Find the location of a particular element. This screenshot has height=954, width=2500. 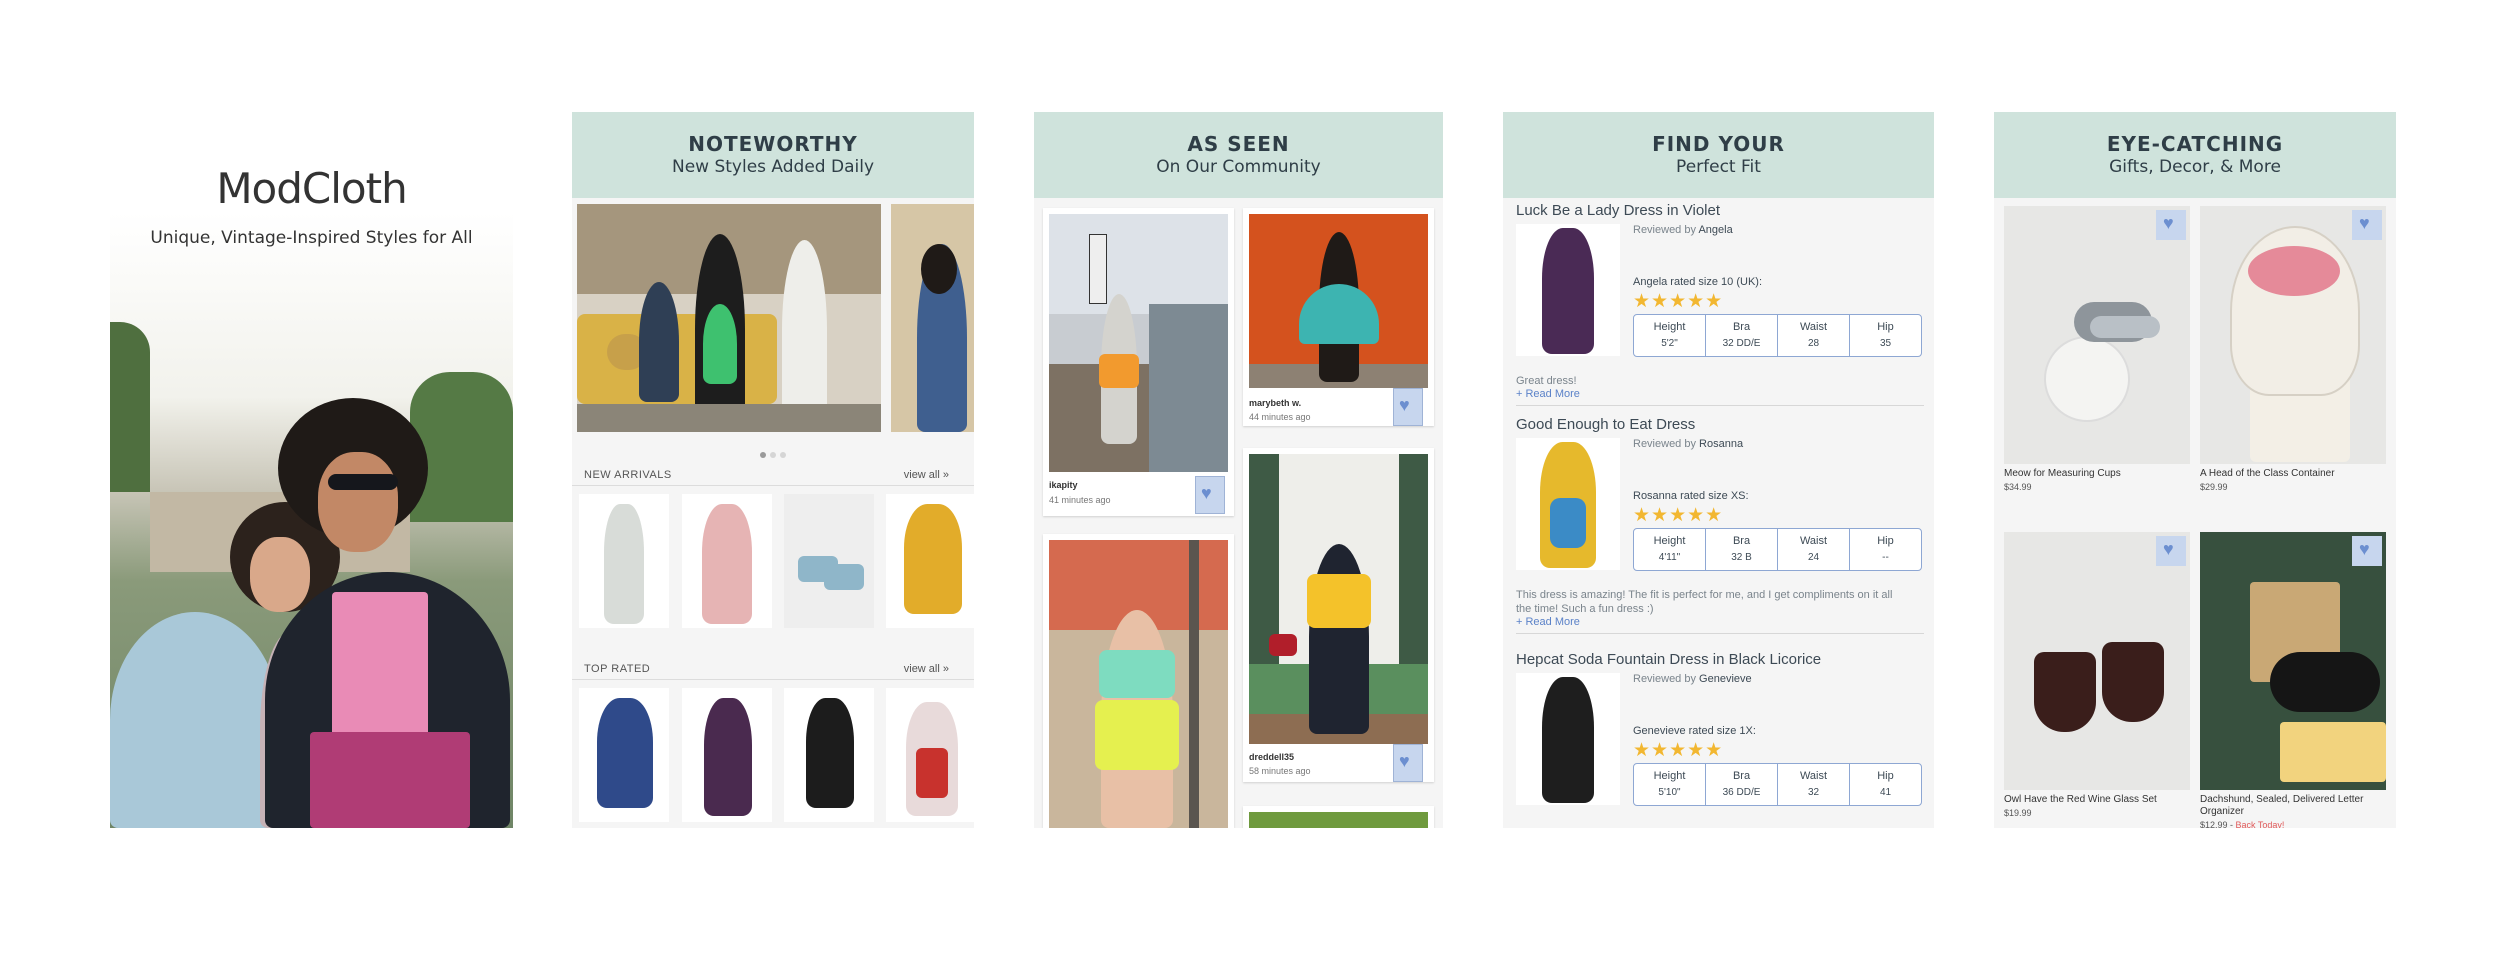

hip-value: 35 is located at coordinates (1885, 343).